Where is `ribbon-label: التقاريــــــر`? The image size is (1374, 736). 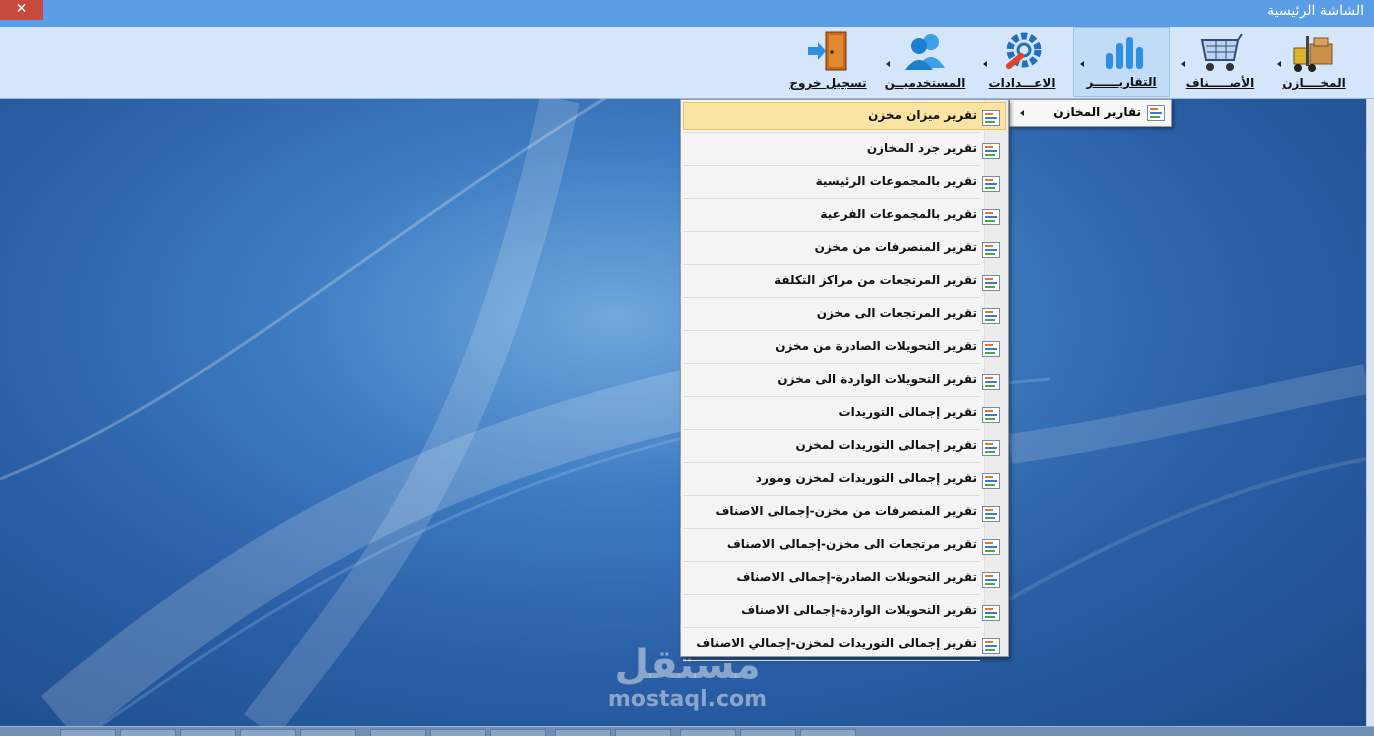 ribbon-label: التقاريــــــر is located at coordinates (1121, 82).